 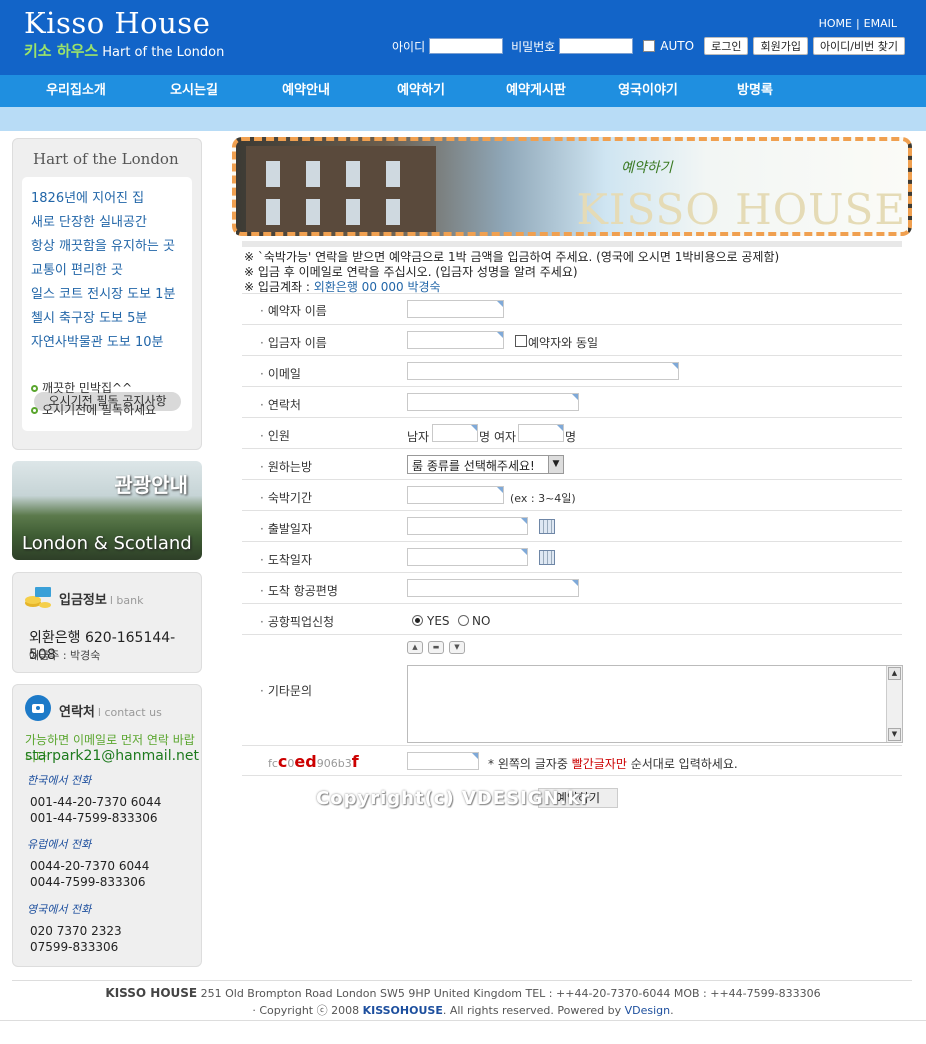 What do you see at coordinates (273, 763) in the screenshot?
I see `captcha-char: fc` at bounding box center [273, 763].